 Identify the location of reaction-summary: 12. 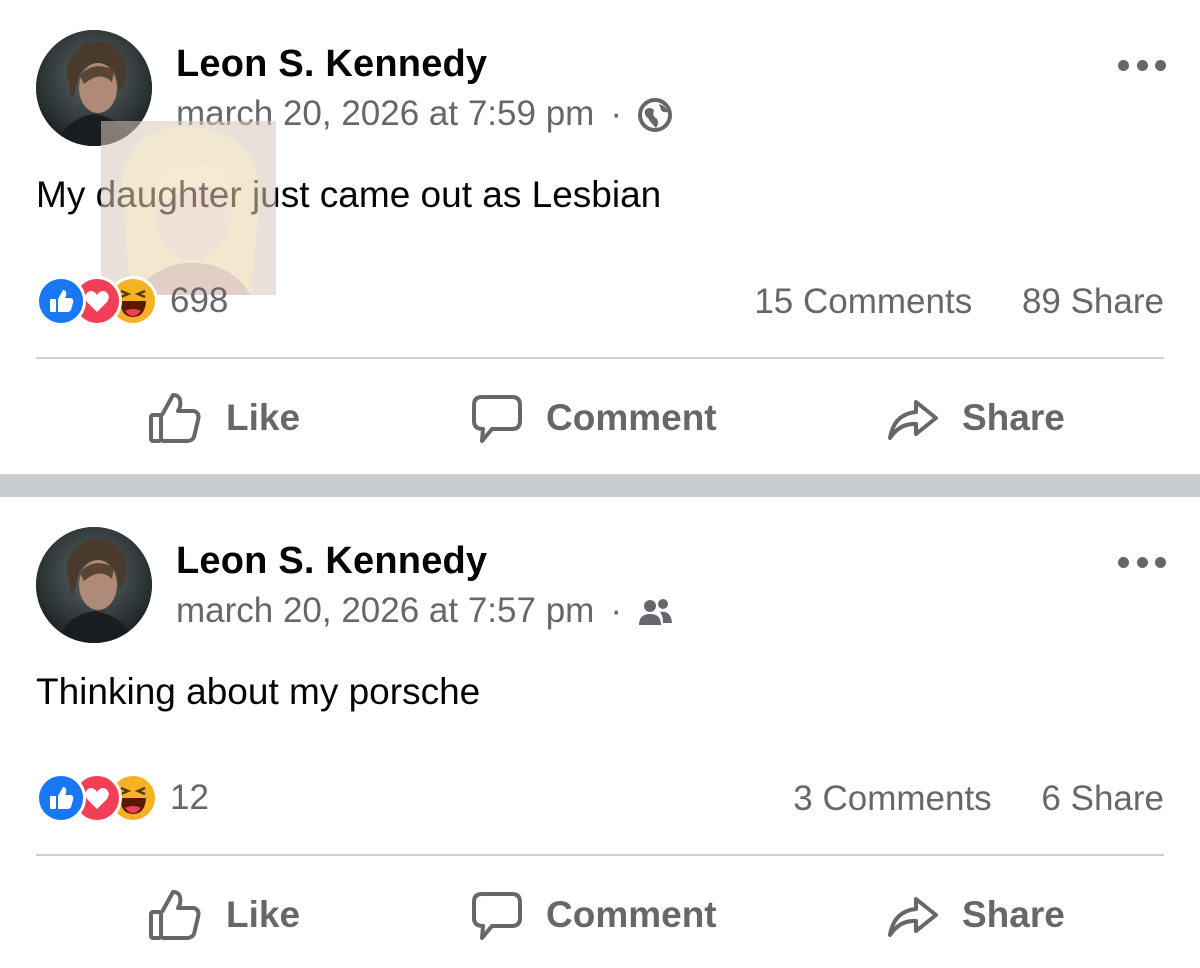
(122, 798).